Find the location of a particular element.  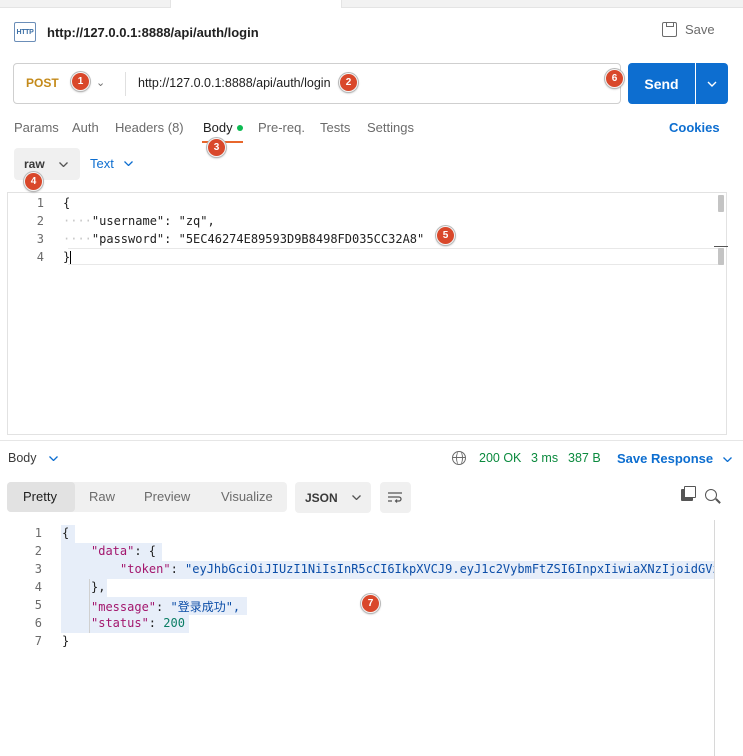

status-code: 200 OK is located at coordinates (500, 458).